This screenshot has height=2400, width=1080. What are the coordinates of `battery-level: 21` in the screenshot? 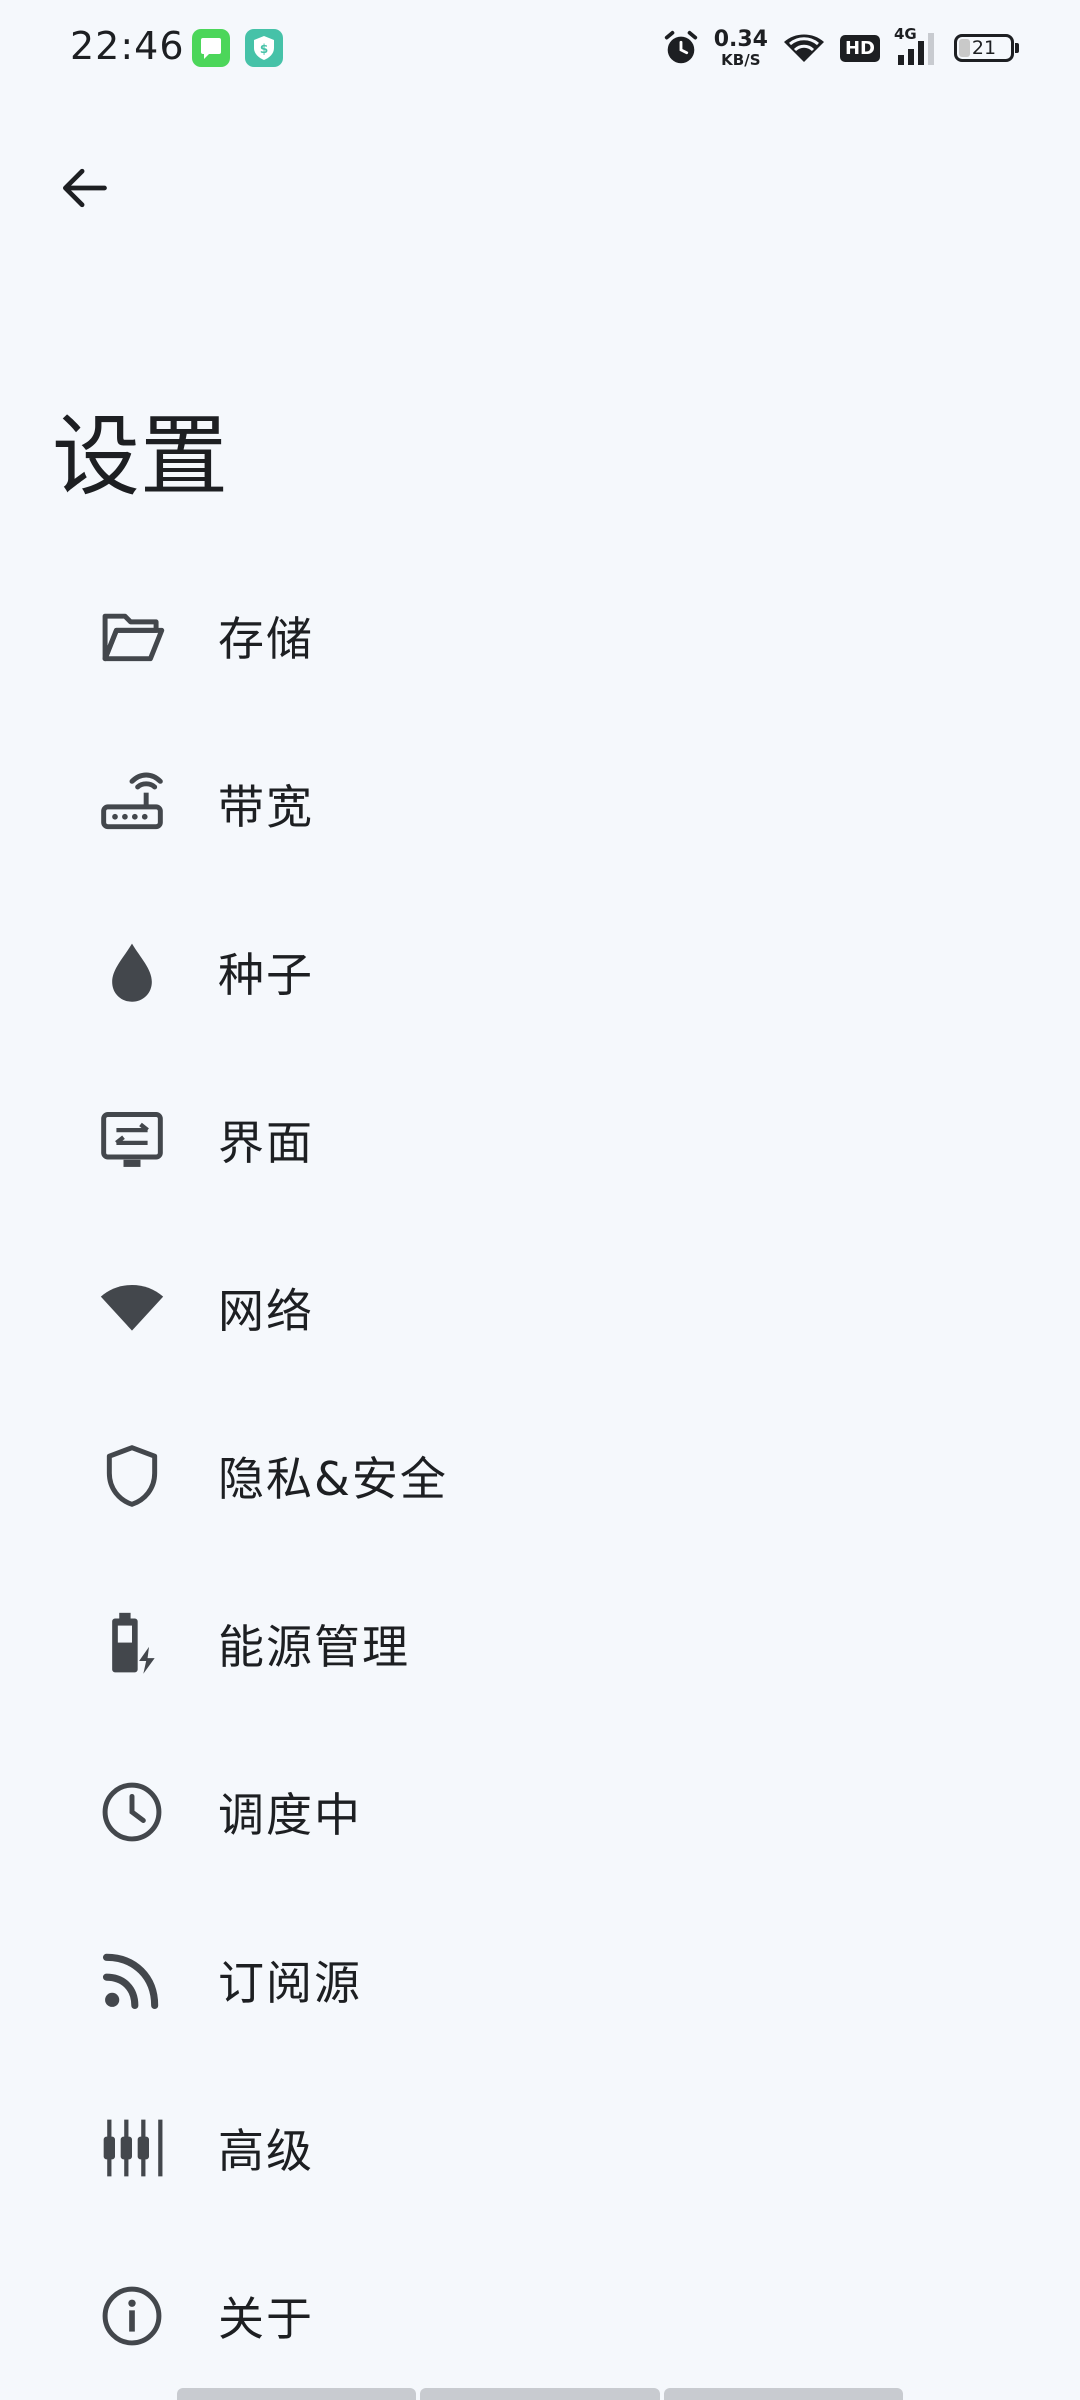 It's located at (984, 48).